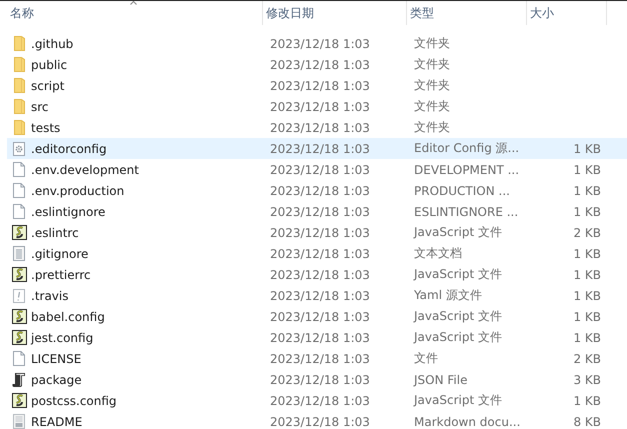 The image size is (627, 429). What do you see at coordinates (317, 64) in the screenshot?
I see `file-row: public 2023/12/18 1:03 文件夹` at bounding box center [317, 64].